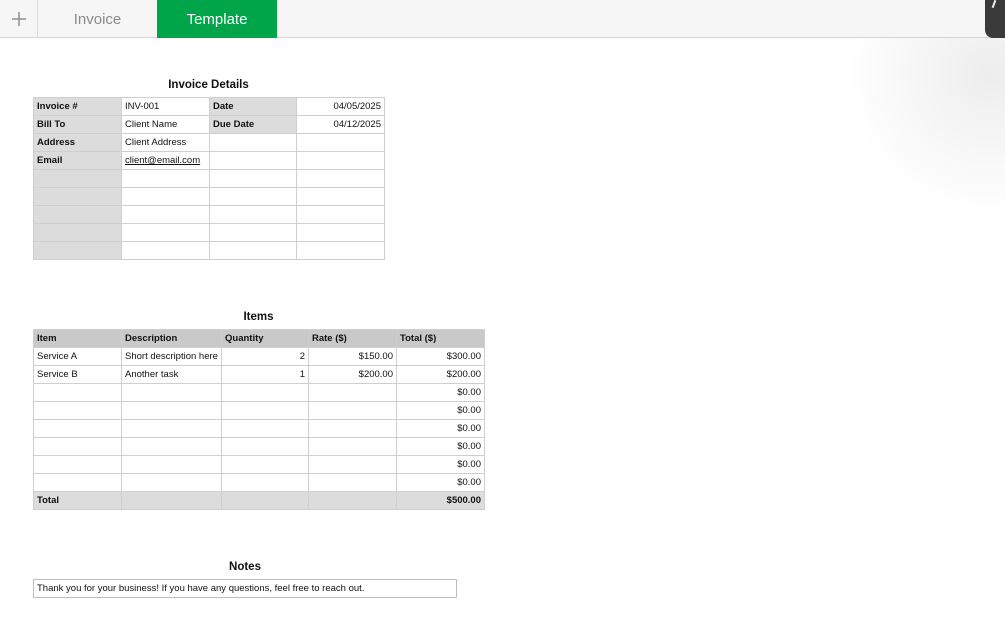  What do you see at coordinates (165, 160) in the screenshot?
I see `email-link: client@email.com` at bounding box center [165, 160].